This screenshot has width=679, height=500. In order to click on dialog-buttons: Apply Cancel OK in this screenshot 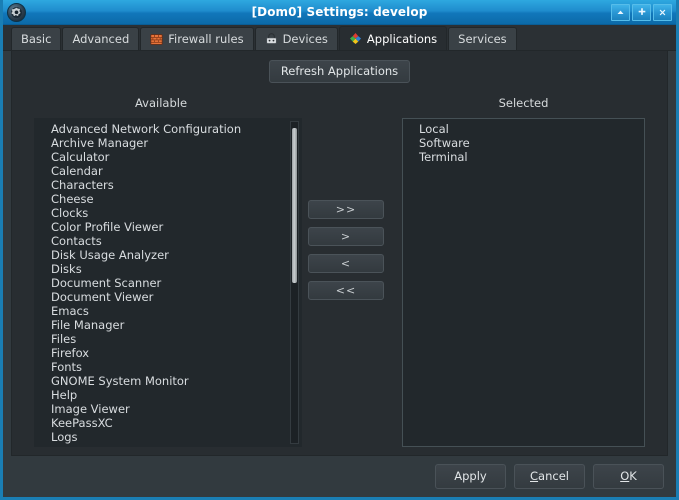, I will do `click(339, 476)`.